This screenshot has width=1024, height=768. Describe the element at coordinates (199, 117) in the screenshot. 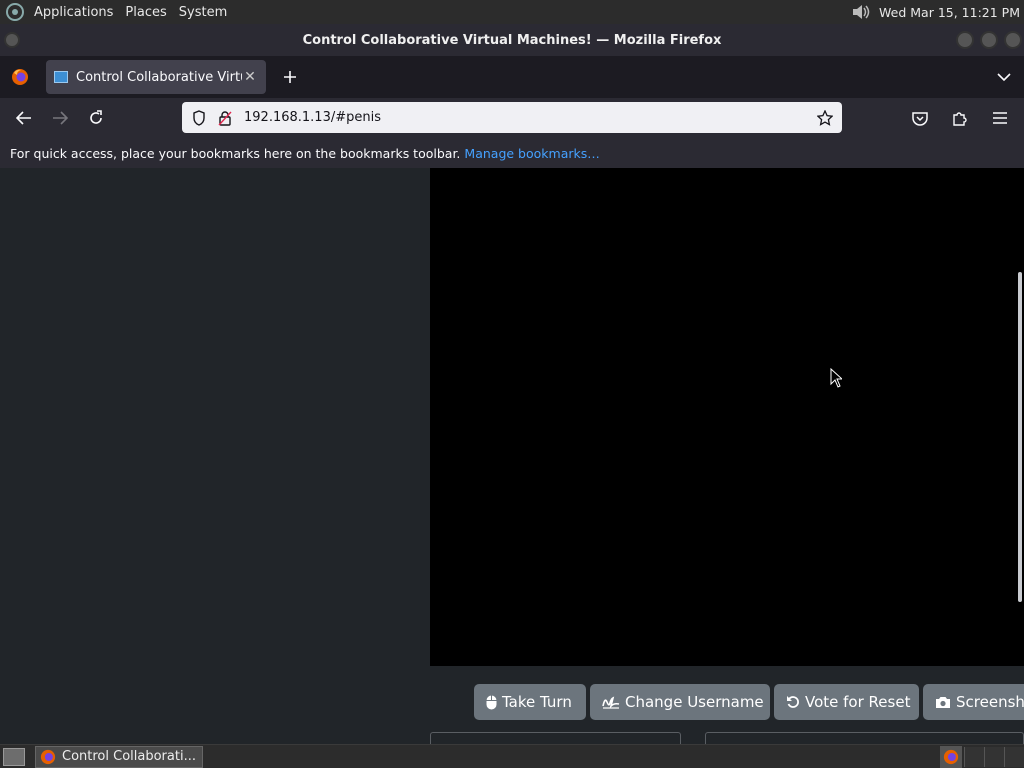

I see `shield-icon` at that location.